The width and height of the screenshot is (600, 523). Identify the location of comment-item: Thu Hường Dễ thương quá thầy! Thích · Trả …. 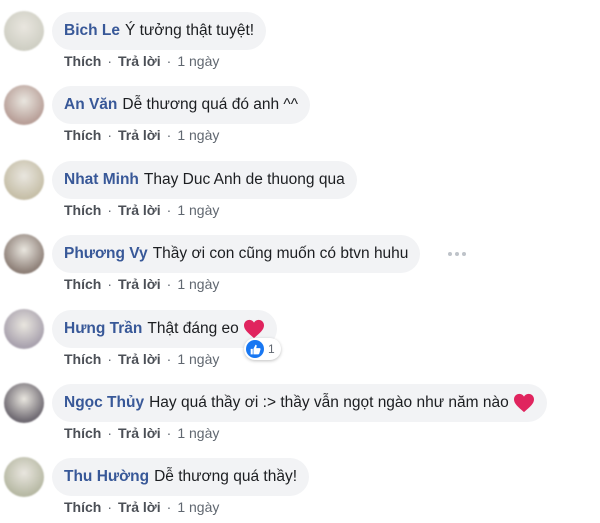
(300, 483).